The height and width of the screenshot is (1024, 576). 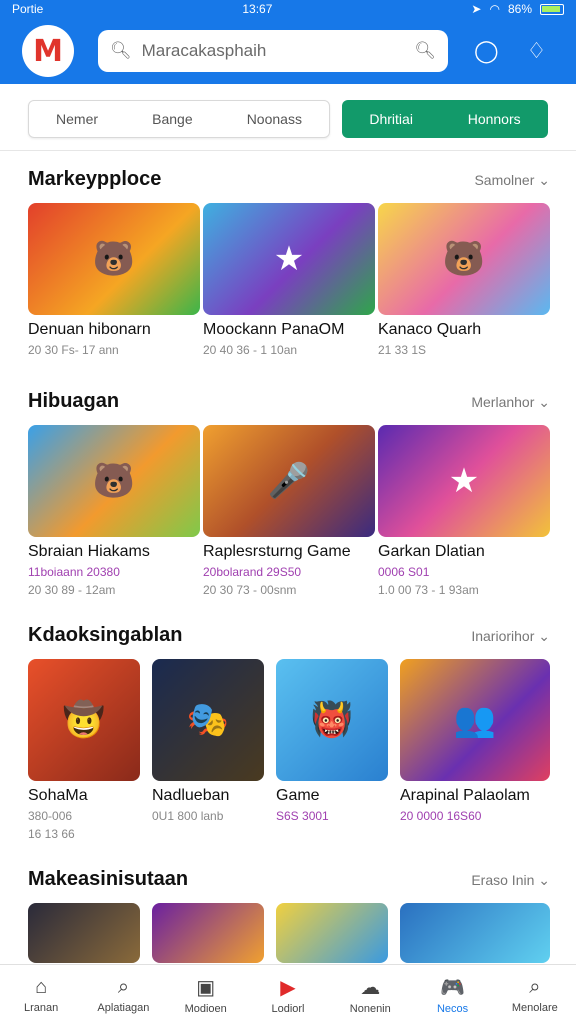 I want to click on carrier-label: Portie, so click(x=28, y=9).